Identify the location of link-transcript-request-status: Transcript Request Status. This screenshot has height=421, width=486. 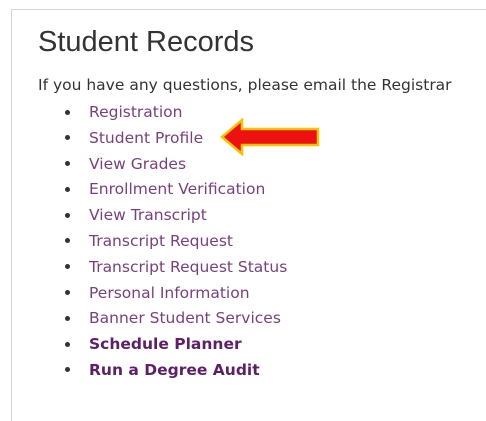
(188, 267).